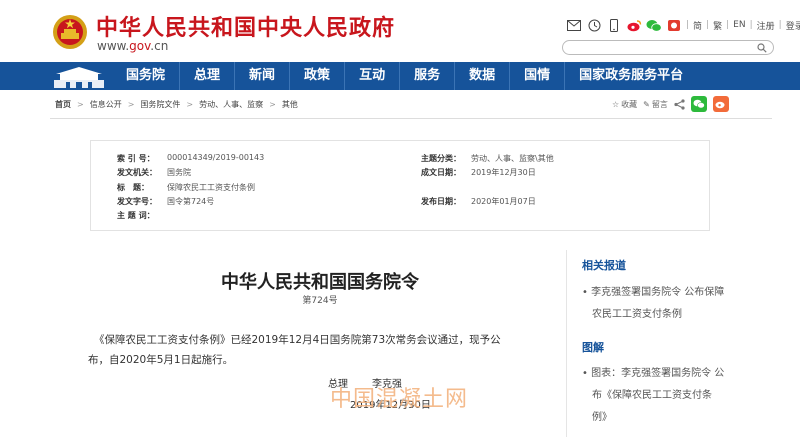 This screenshot has height=437, width=800. What do you see at coordinates (136, 215) in the screenshot?
I see `meta-keyword-row: 主 题 词：` at bounding box center [136, 215].